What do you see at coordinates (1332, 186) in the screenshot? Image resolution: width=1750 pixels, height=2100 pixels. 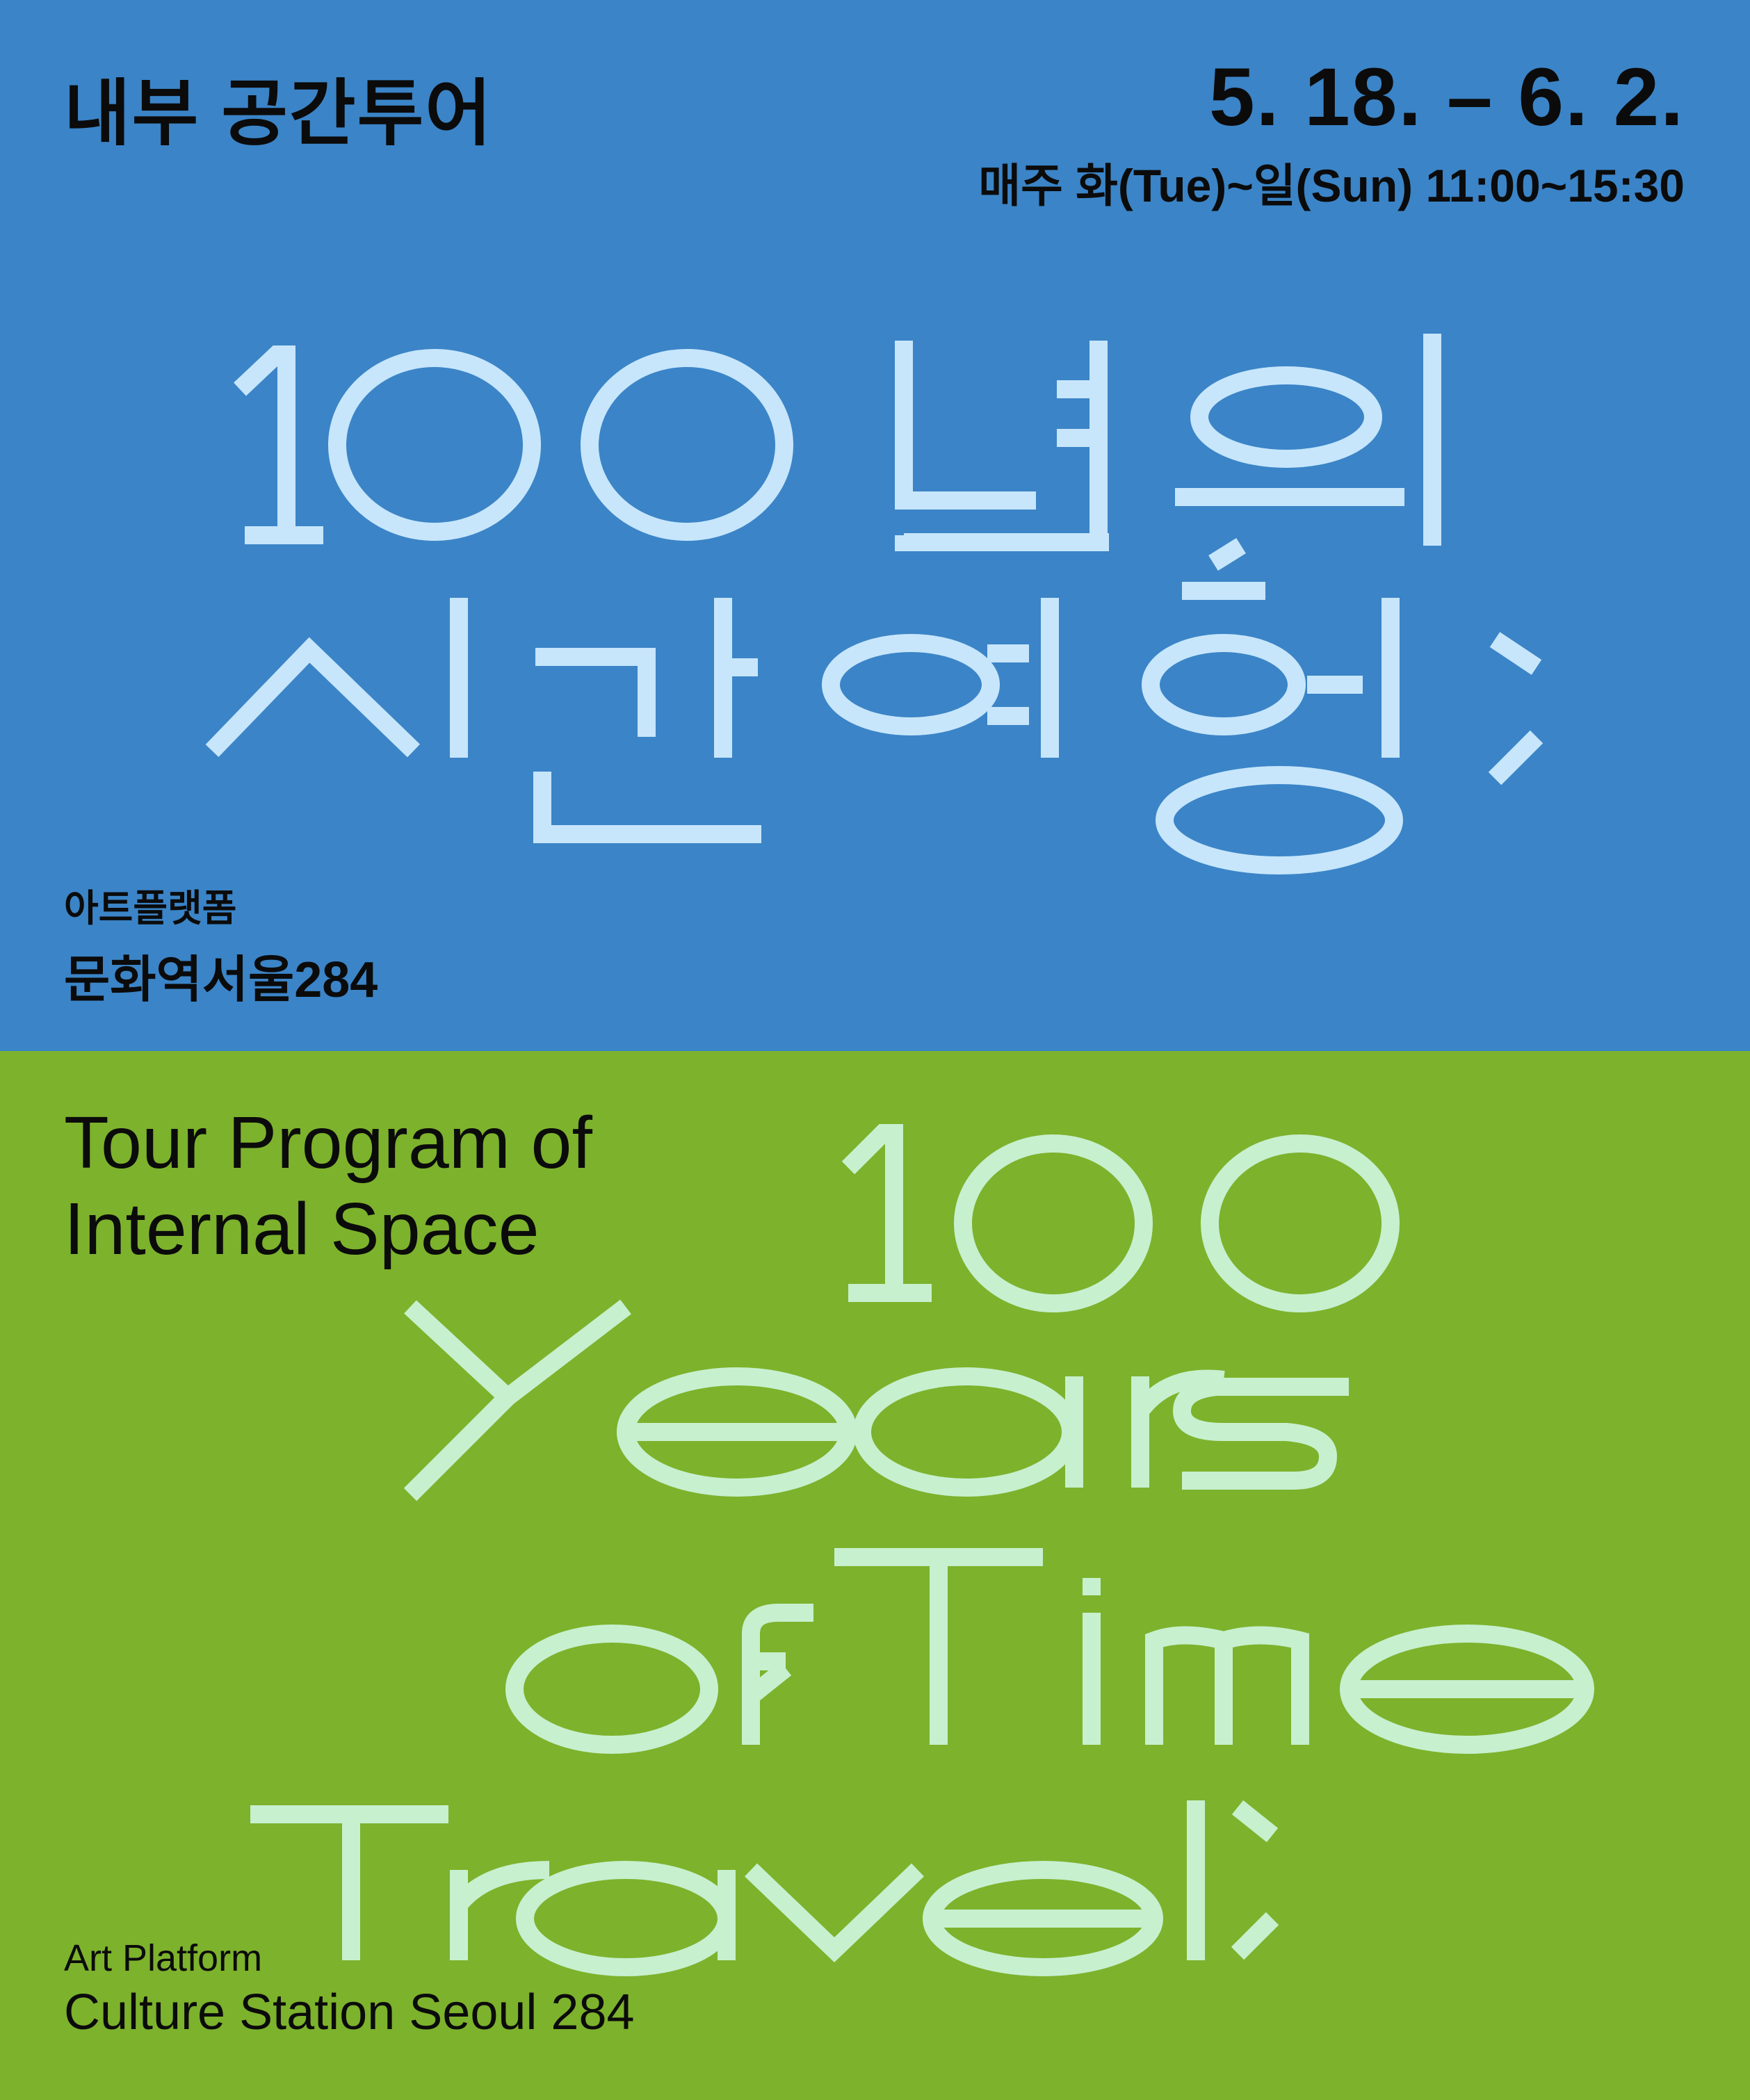 I see `schedule: 매주 화(Tue)~일(Sun) 11:00~15:30` at bounding box center [1332, 186].